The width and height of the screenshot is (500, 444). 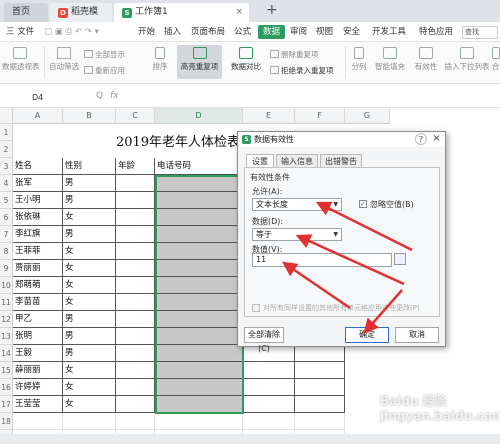 What do you see at coordinates (269, 370) in the screenshot?
I see `cell-e15` at bounding box center [269, 370].